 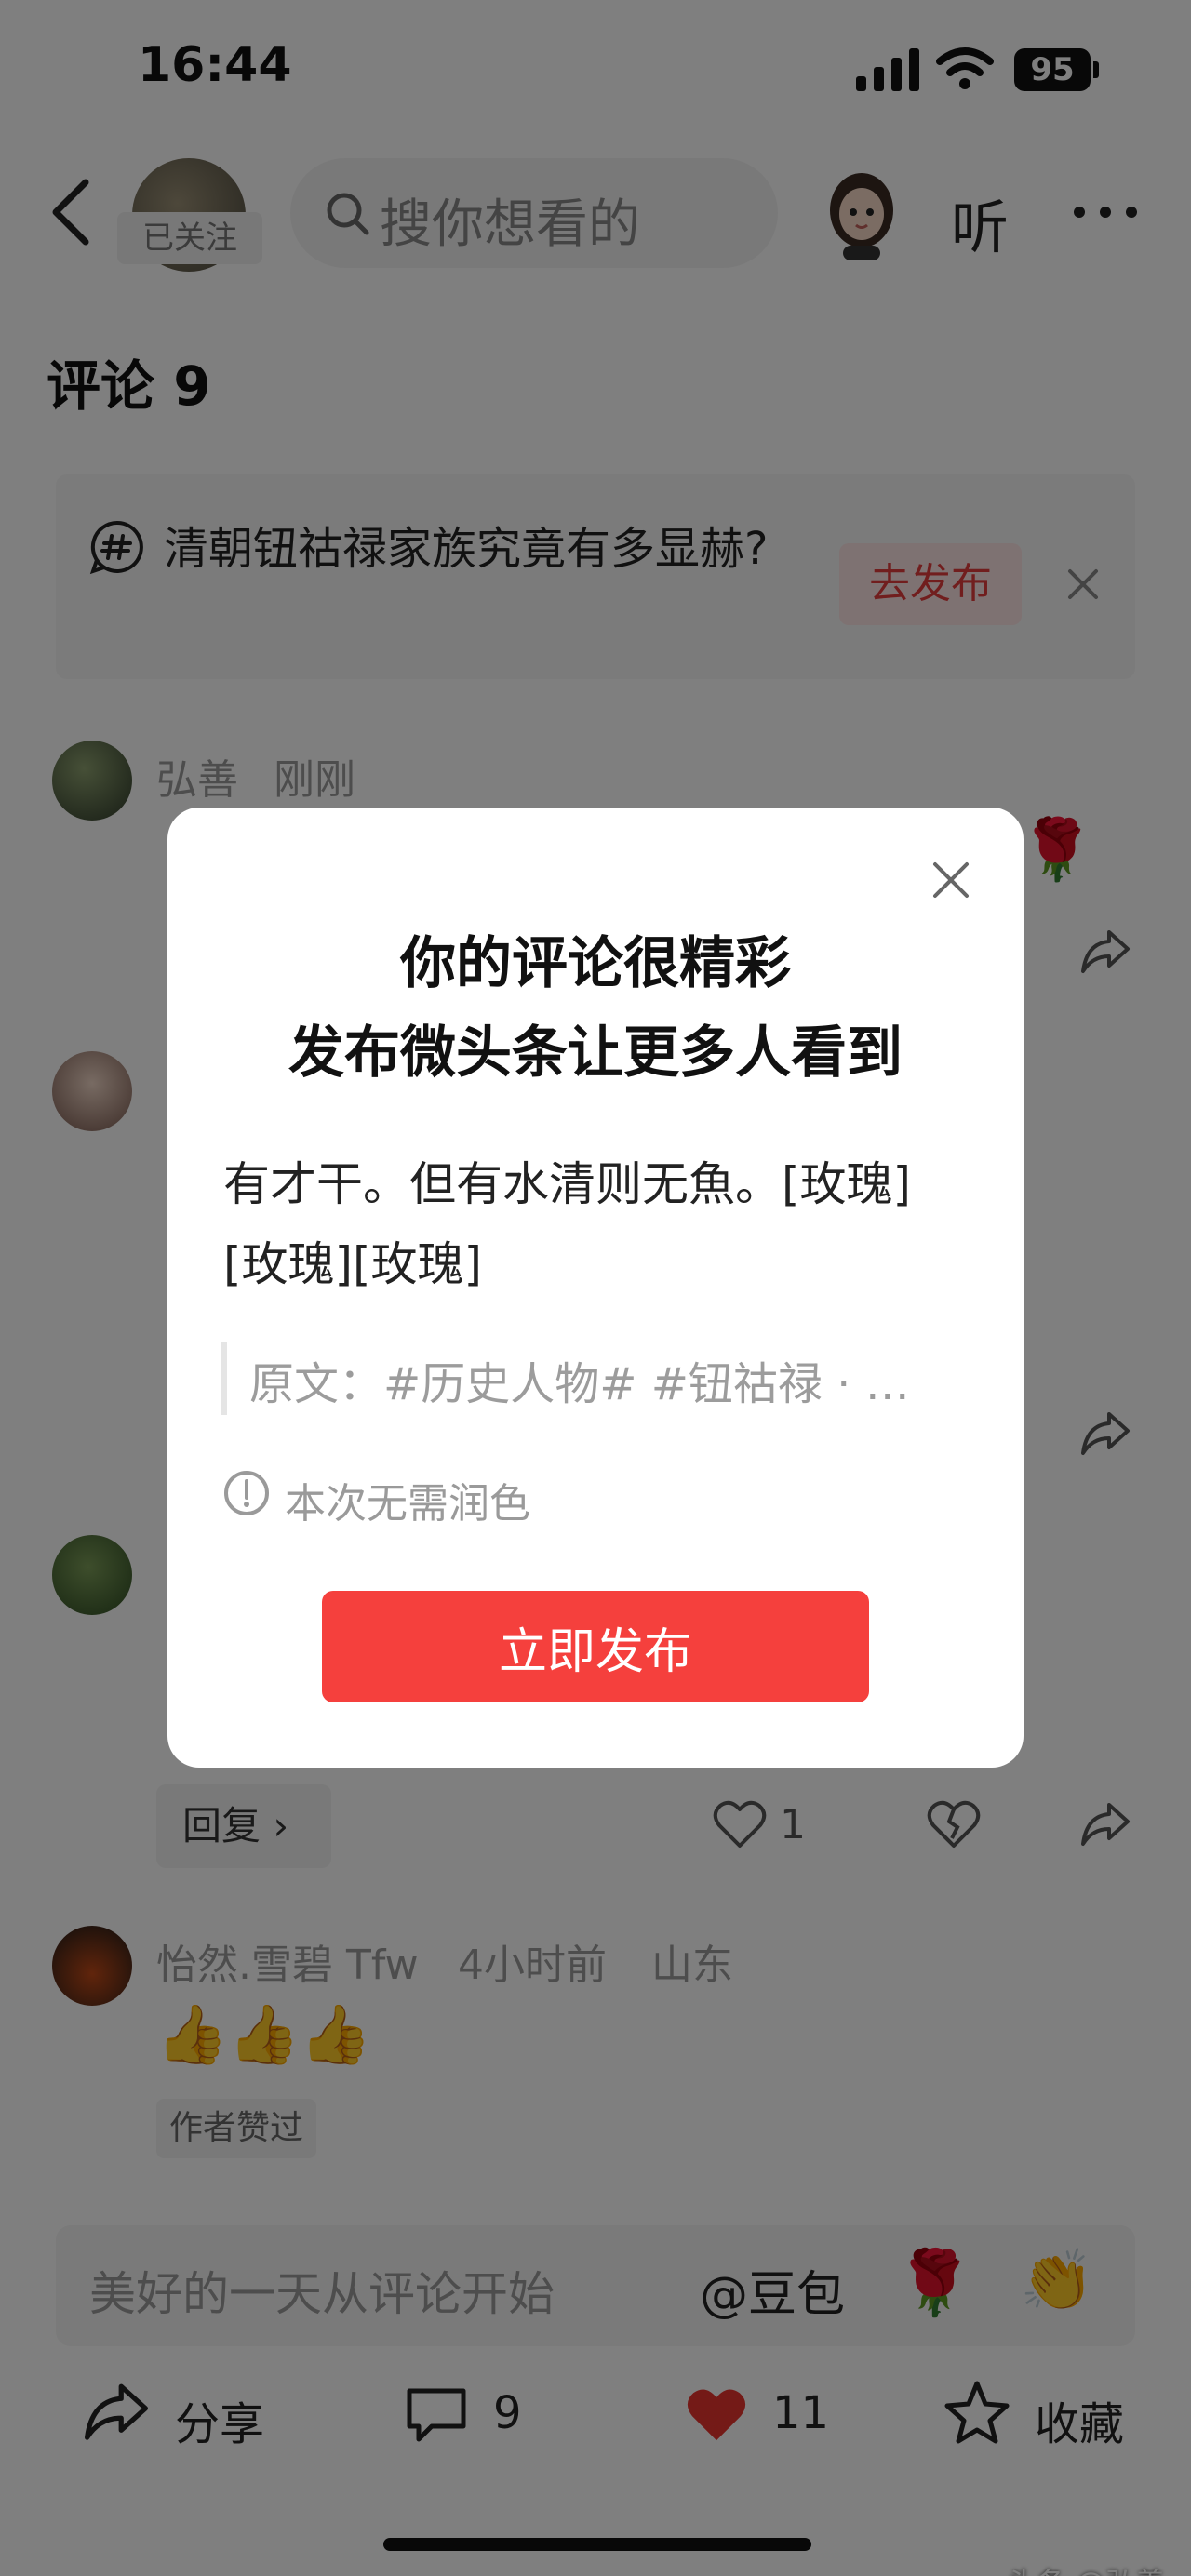 What do you see at coordinates (595, 1646) in the screenshot?
I see `publish-now-button: 立即发布` at bounding box center [595, 1646].